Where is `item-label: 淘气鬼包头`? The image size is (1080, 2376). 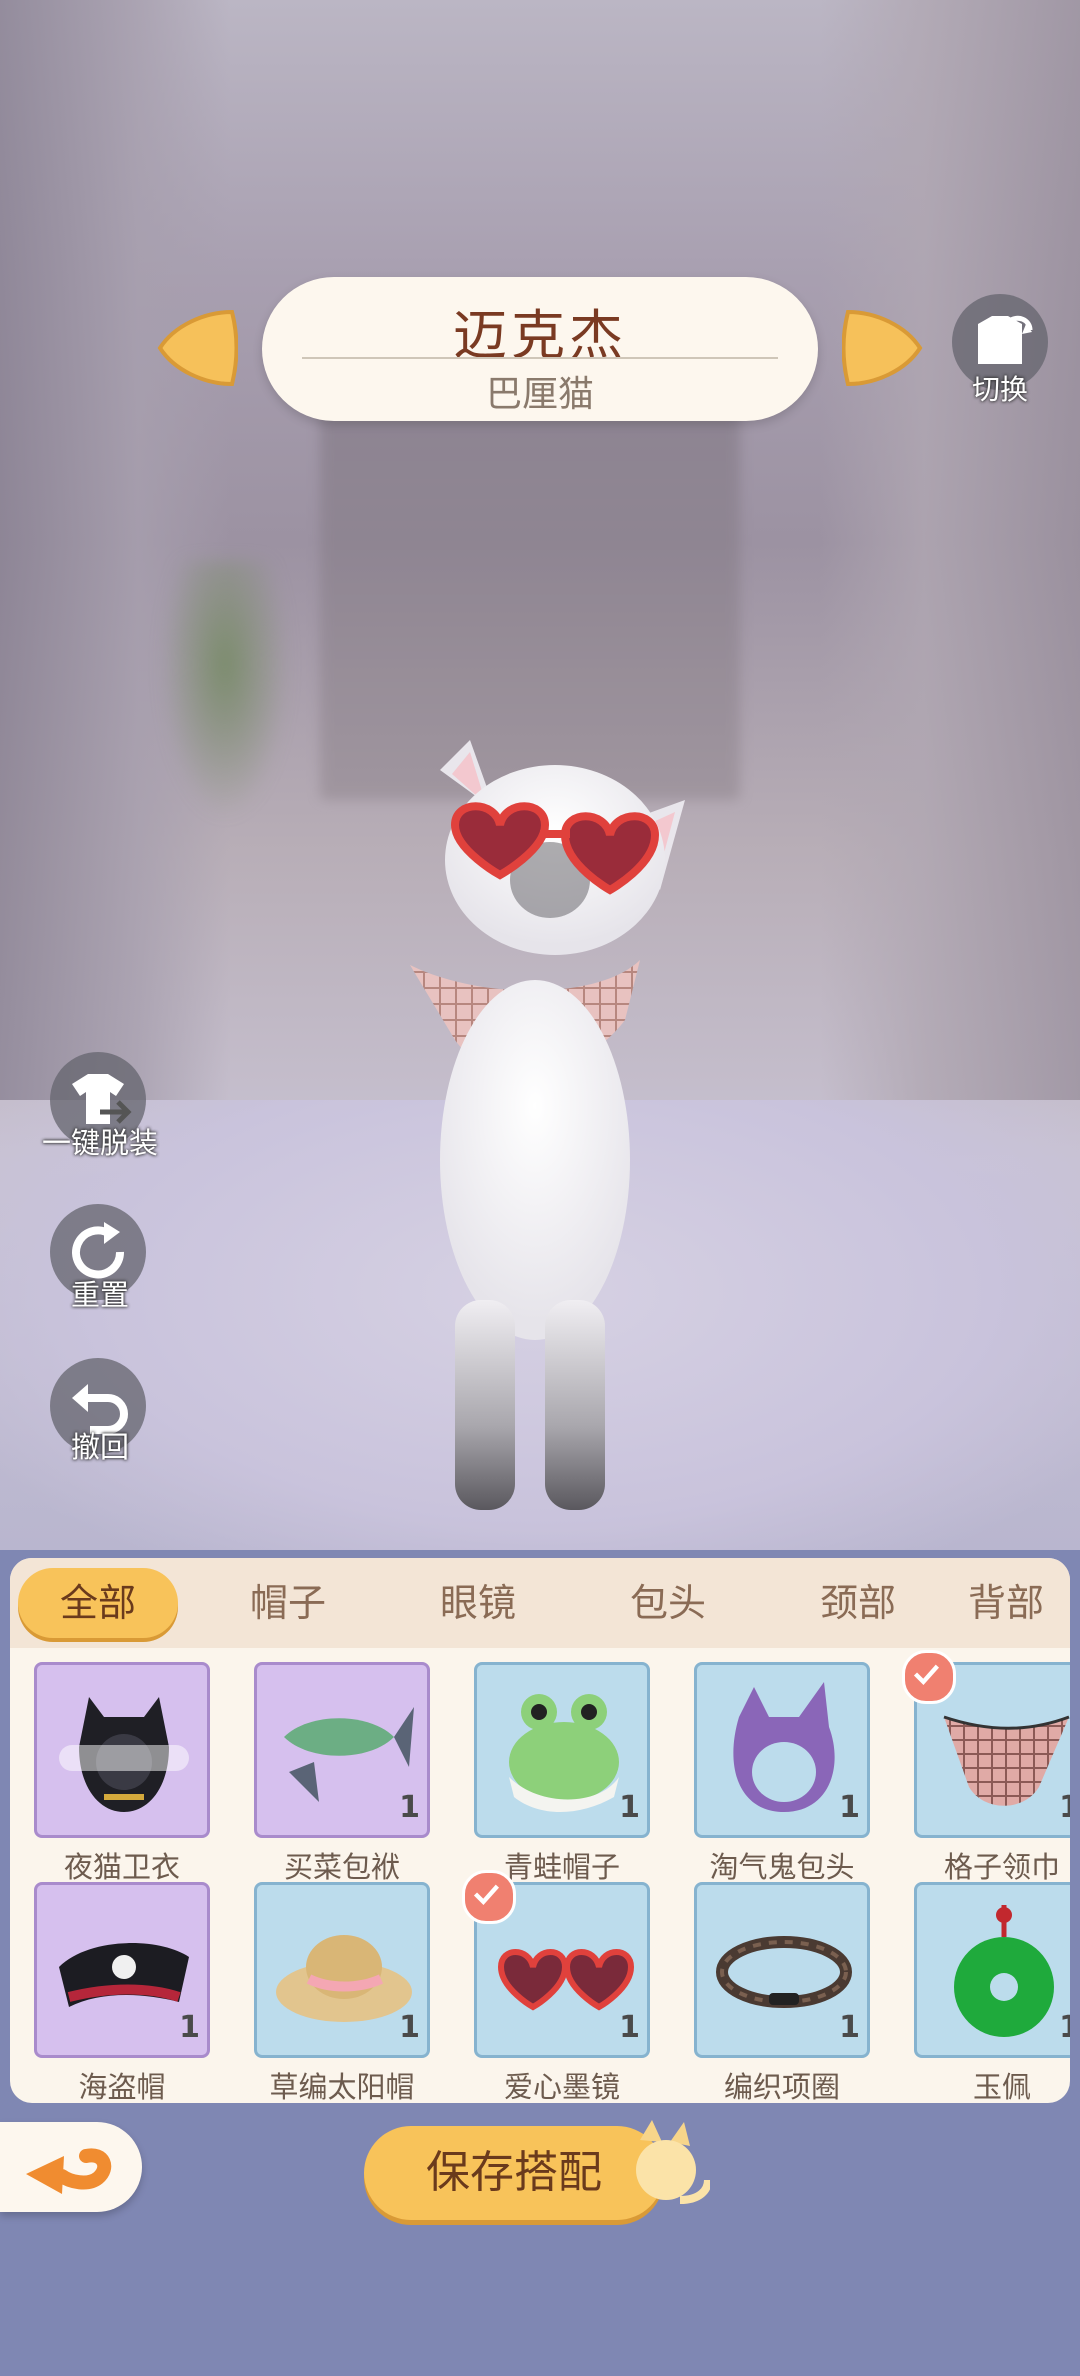 item-label: 淘气鬼包头 is located at coordinates (782, 1867).